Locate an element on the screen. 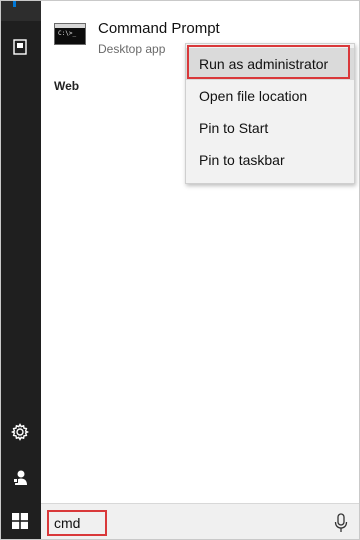 This screenshot has width=360, height=540. start-left-rail is located at coordinates (21, 252).